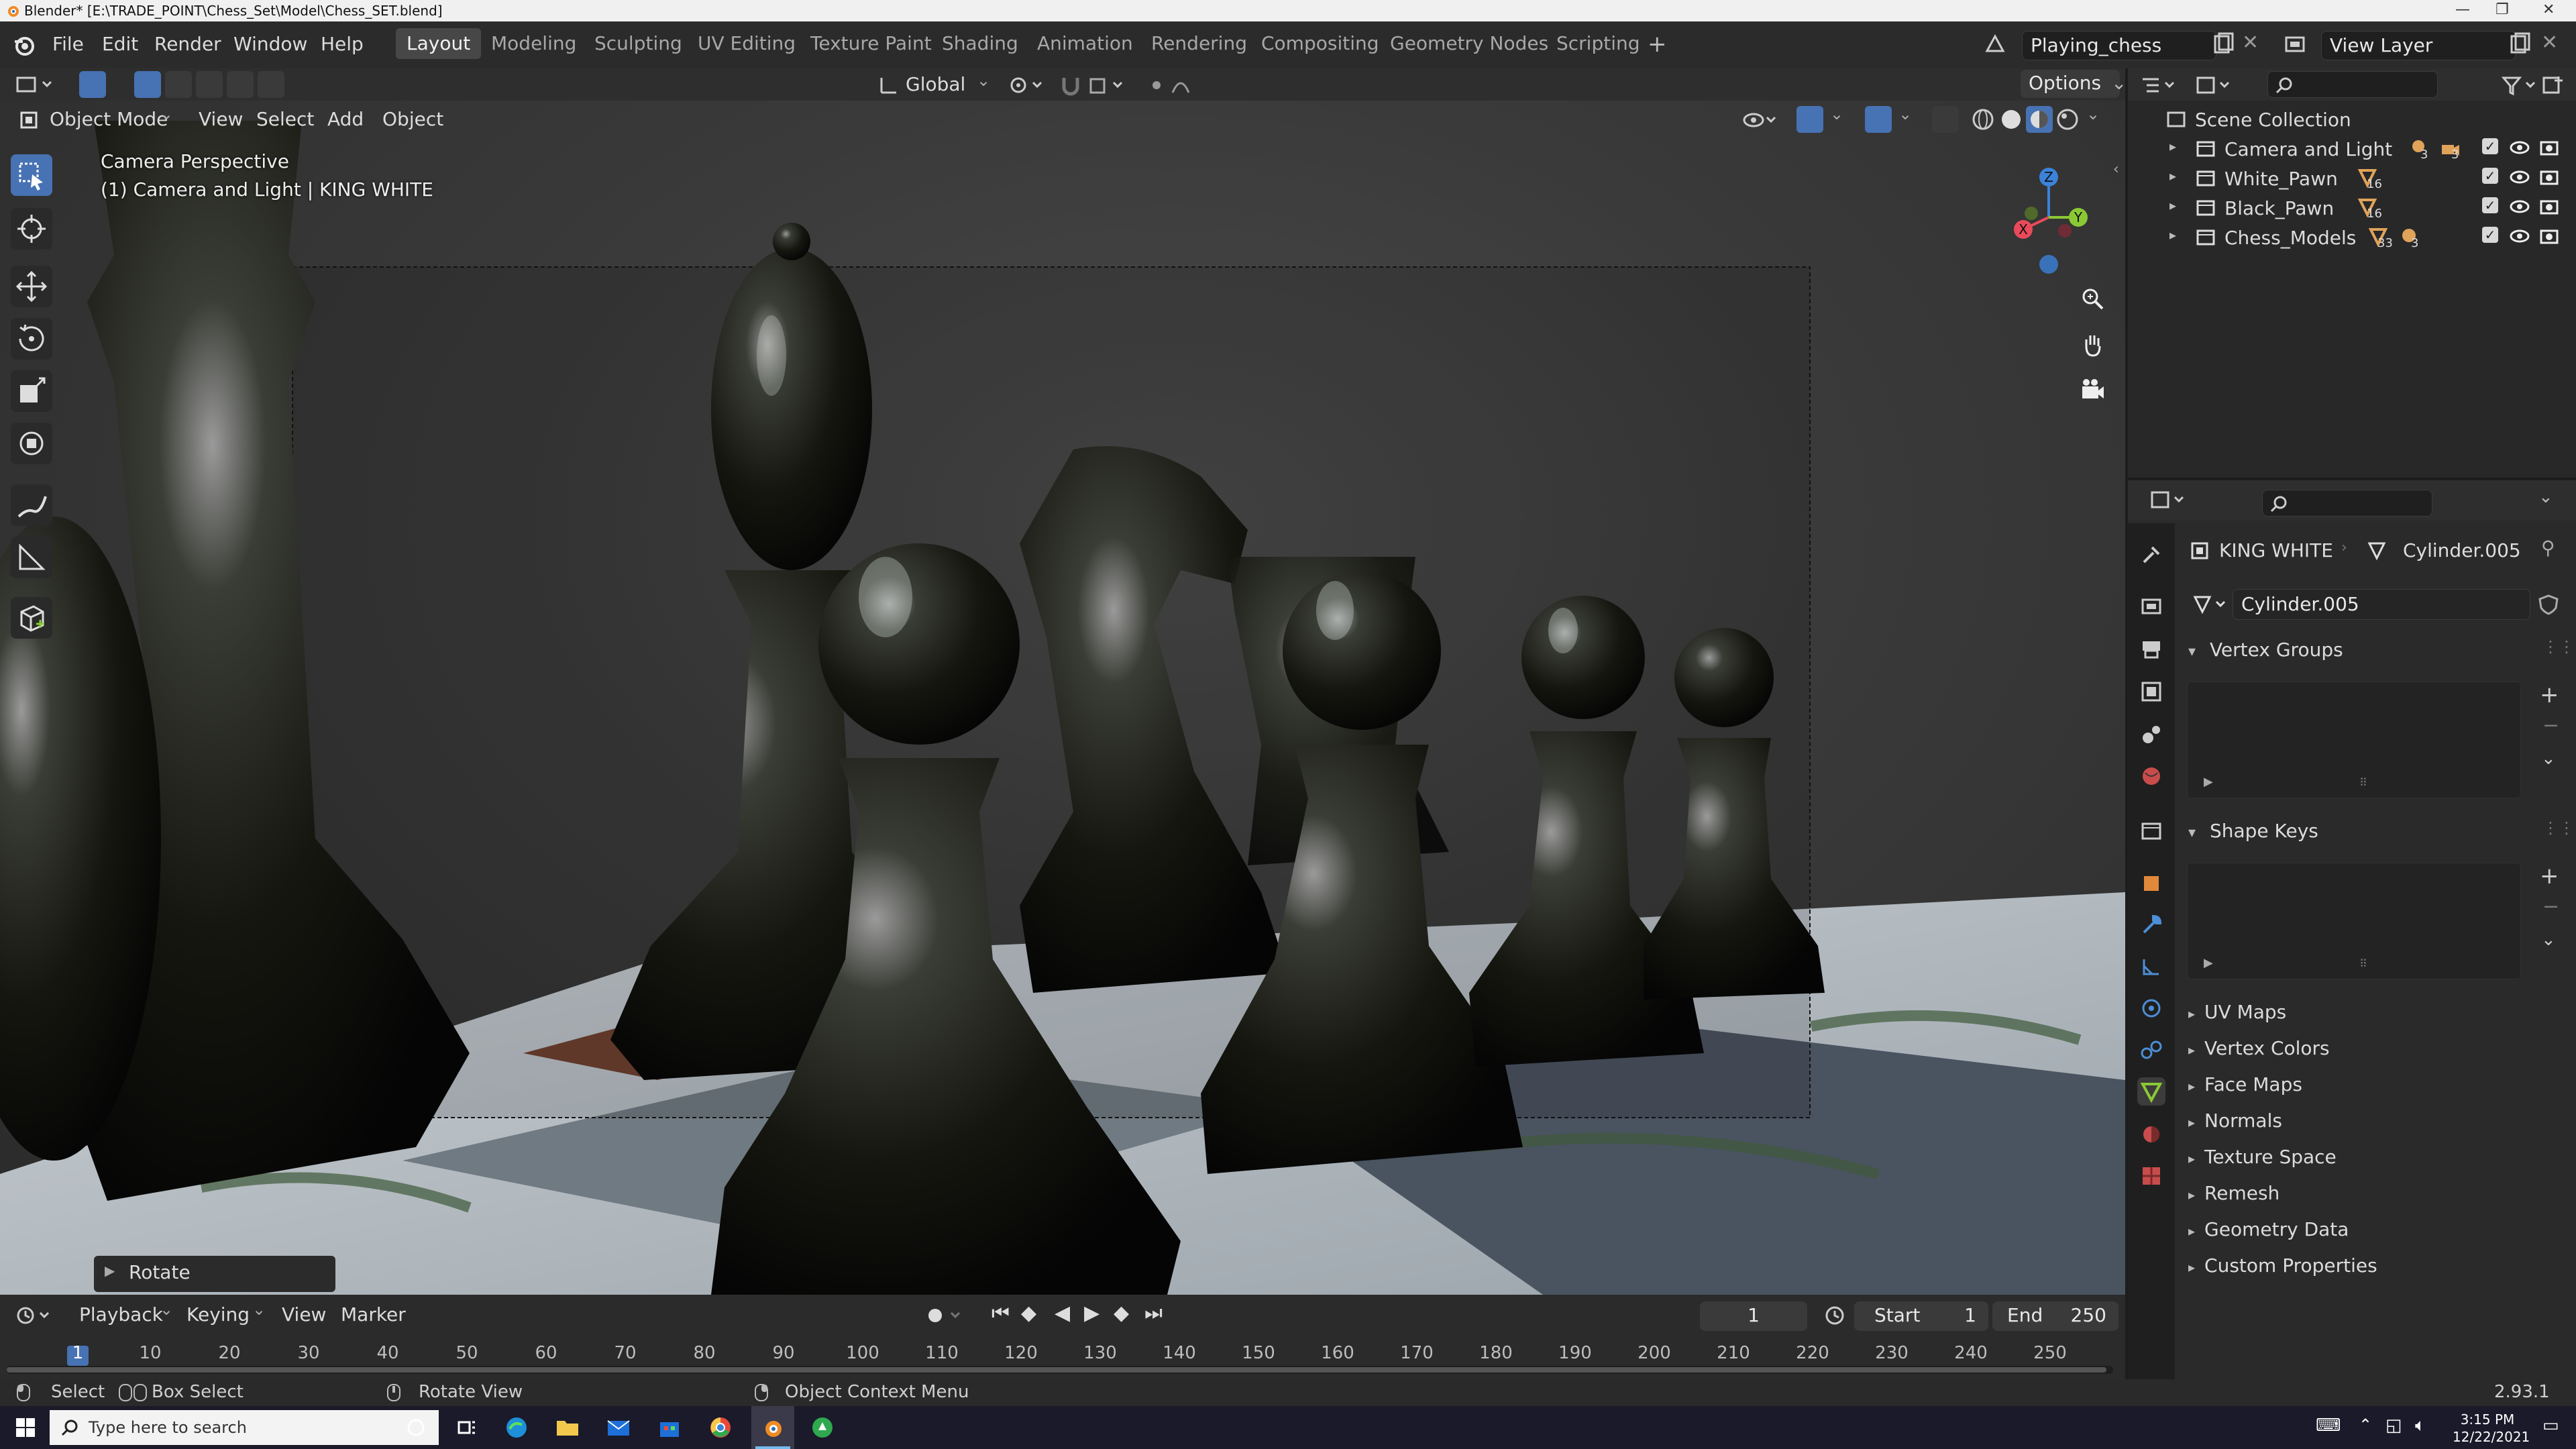 This screenshot has height=1449, width=2576. What do you see at coordinates (1753, 1316) in the screenshot?
I see `current-frame-field: 1` at bounding box center [1753, 1316].